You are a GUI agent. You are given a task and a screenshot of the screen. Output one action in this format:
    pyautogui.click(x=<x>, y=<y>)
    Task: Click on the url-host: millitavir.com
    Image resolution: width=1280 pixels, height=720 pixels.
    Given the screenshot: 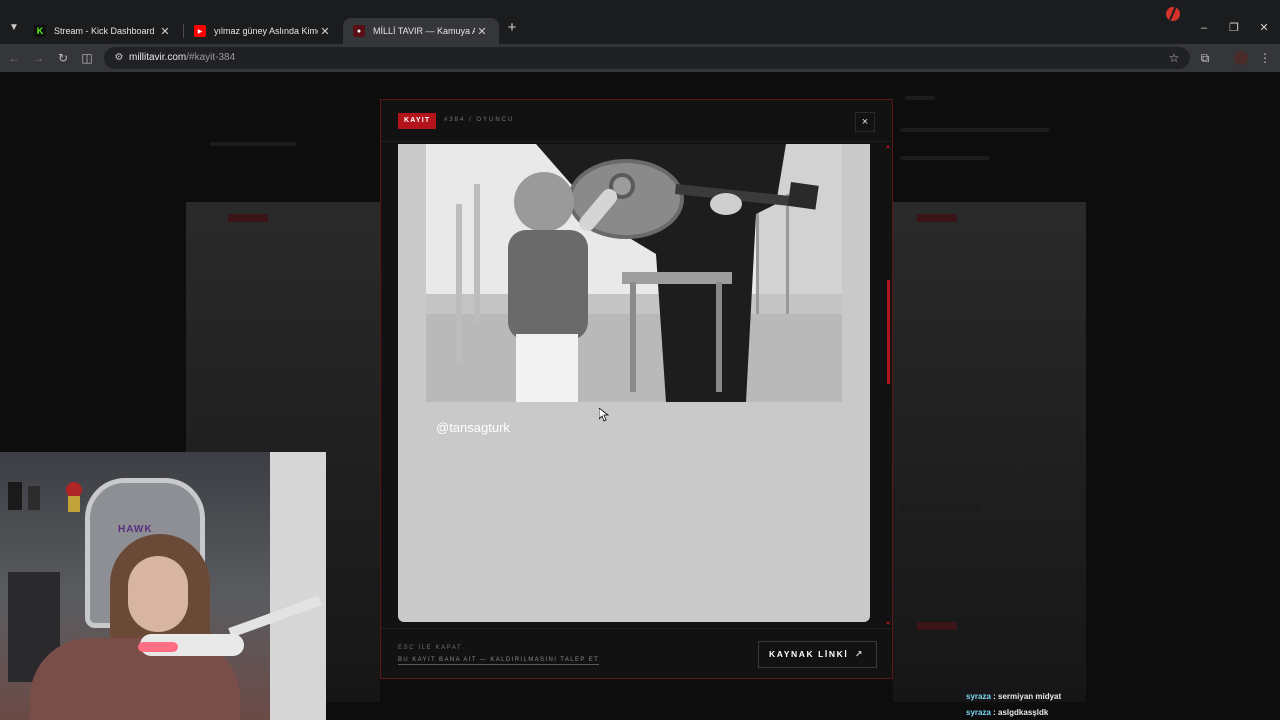 What is the action you would take?
    pyautogui.click(x=158, y=57)
    